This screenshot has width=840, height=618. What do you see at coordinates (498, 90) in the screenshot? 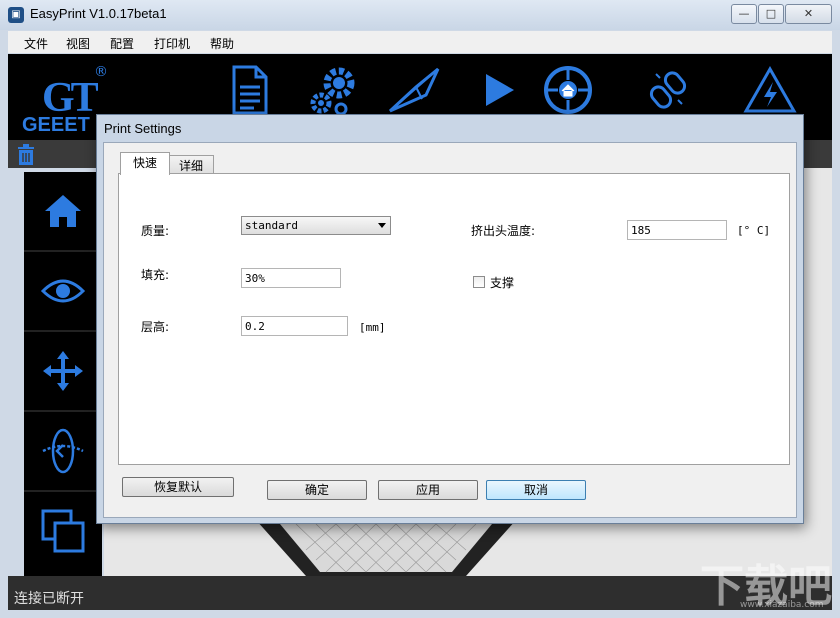
I see `play-icon` at bounding box center [498, 90].